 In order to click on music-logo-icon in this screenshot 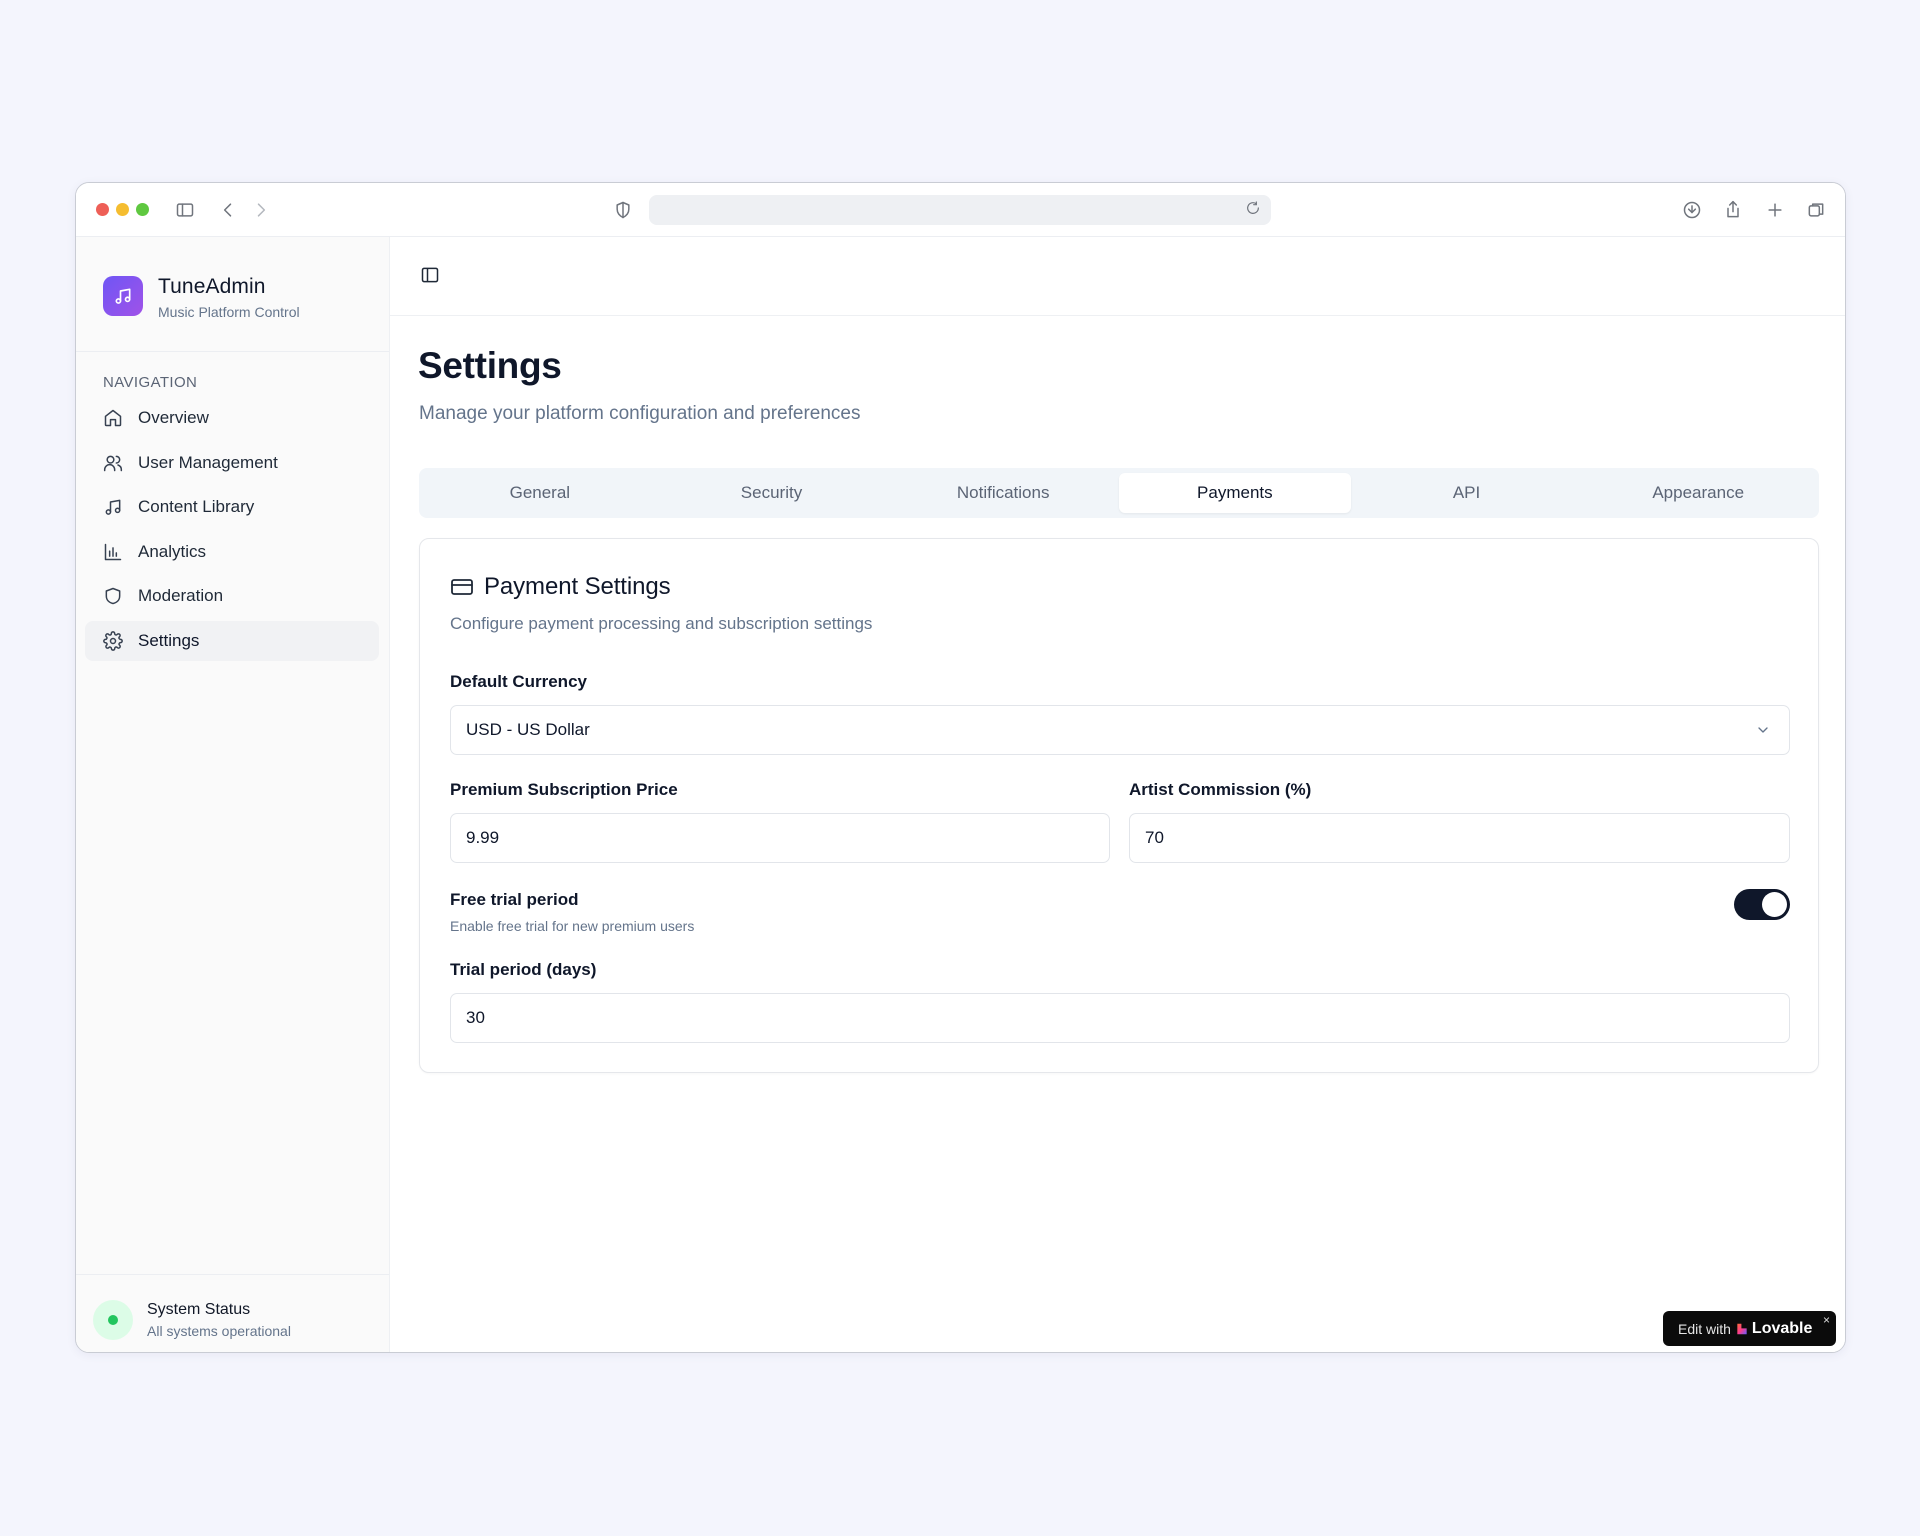, I will do `click(123, 296)`.